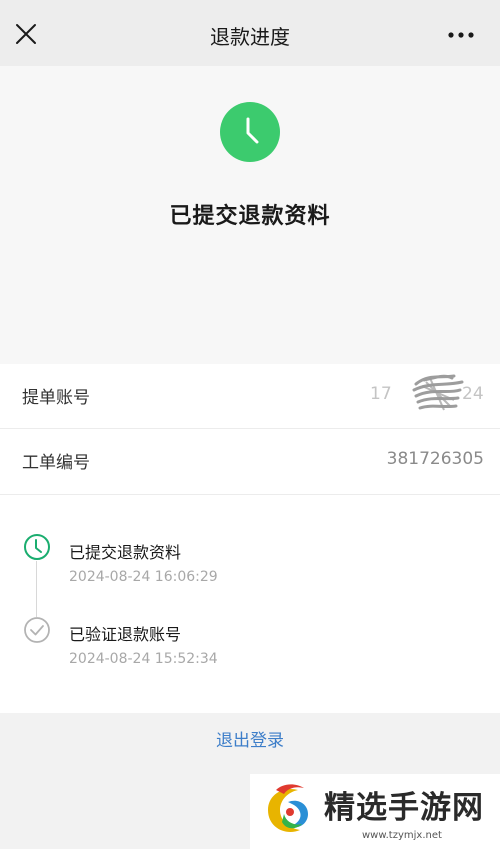 The image size is (500, 849). What do you see at coordinates (250, 37) in the screenshot?
I see `page-title: 退款进度` at bounding box center [250, 37].